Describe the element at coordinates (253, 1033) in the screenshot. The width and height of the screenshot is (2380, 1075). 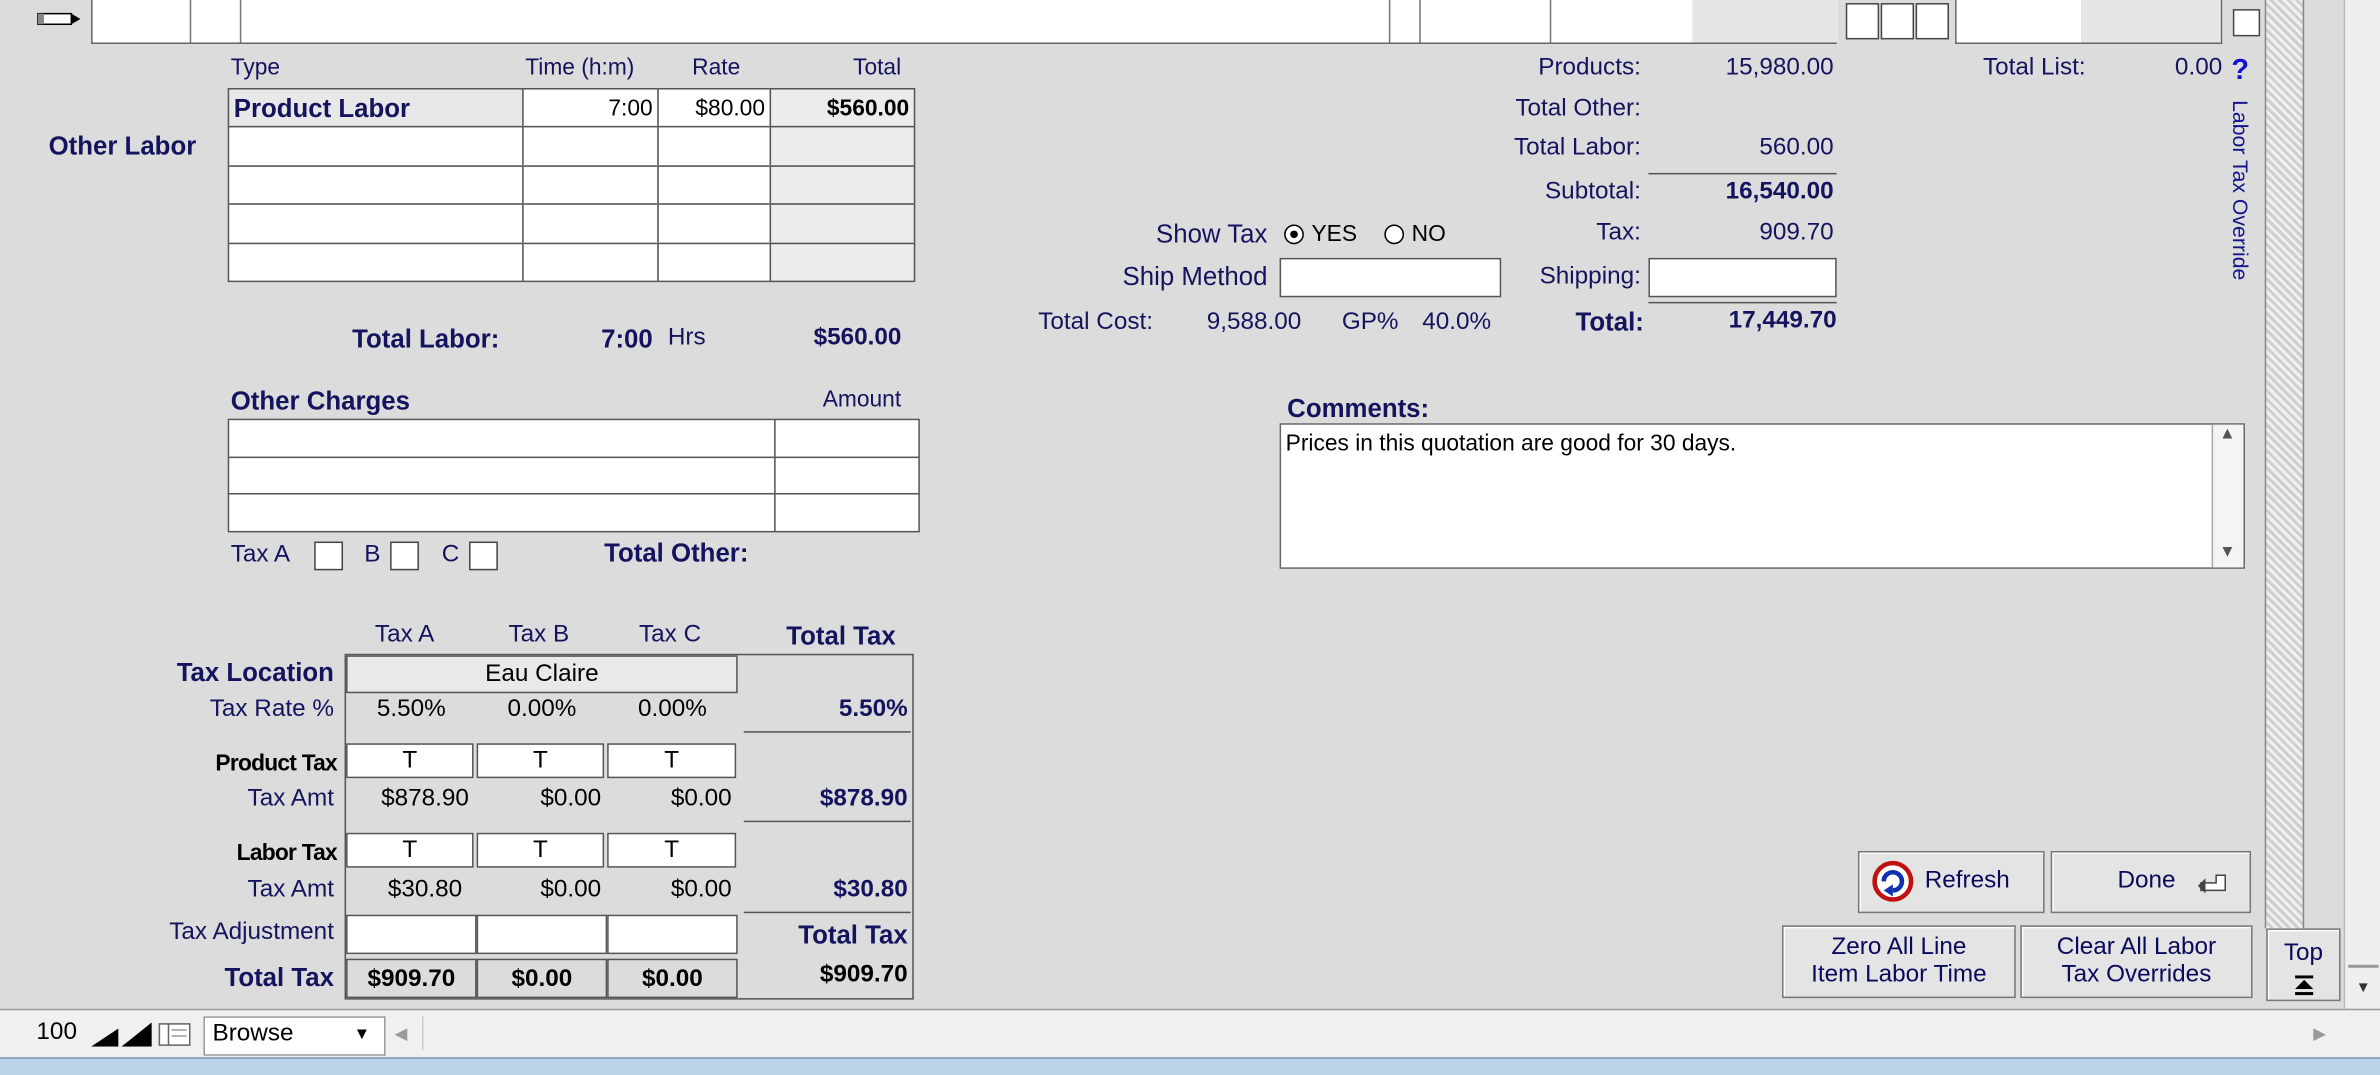
I see `mode-select-value: Browse` at that location.